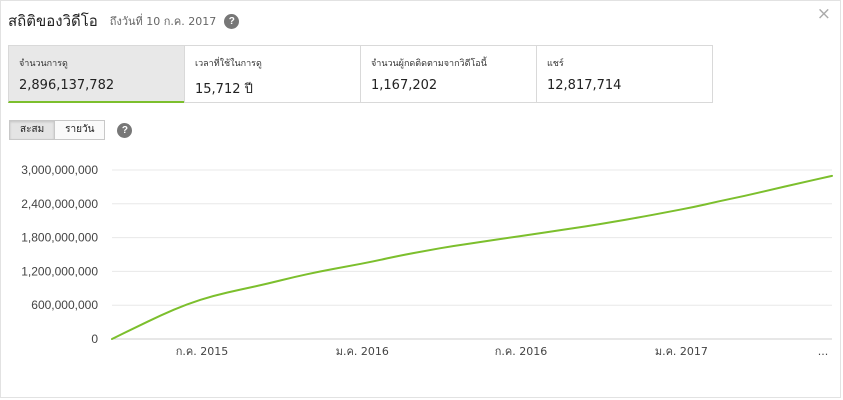  I want to click on stat-label: เวลาที่ใช้ในการดู, so click(228, 64).